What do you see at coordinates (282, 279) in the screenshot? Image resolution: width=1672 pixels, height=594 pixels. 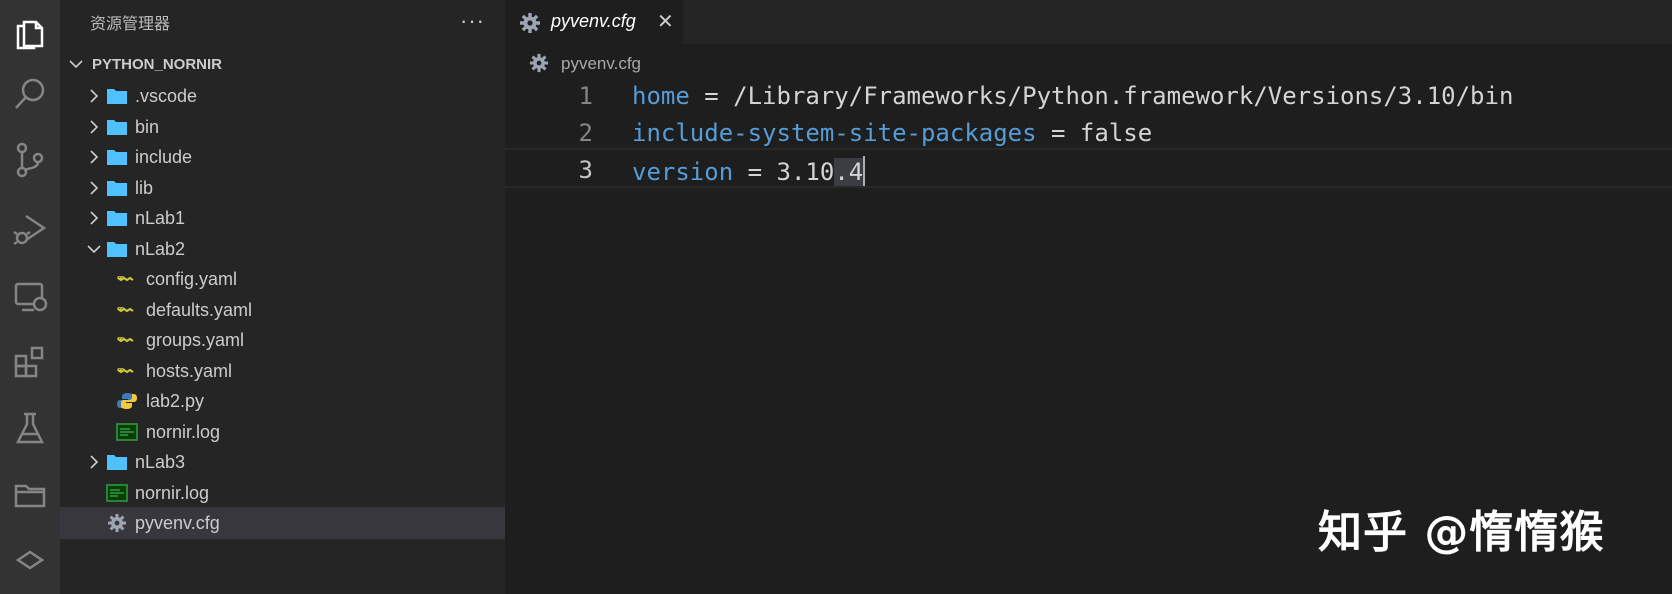 I see `tree-file: ꟹ config.yaml` at bounding box center [282, 279].